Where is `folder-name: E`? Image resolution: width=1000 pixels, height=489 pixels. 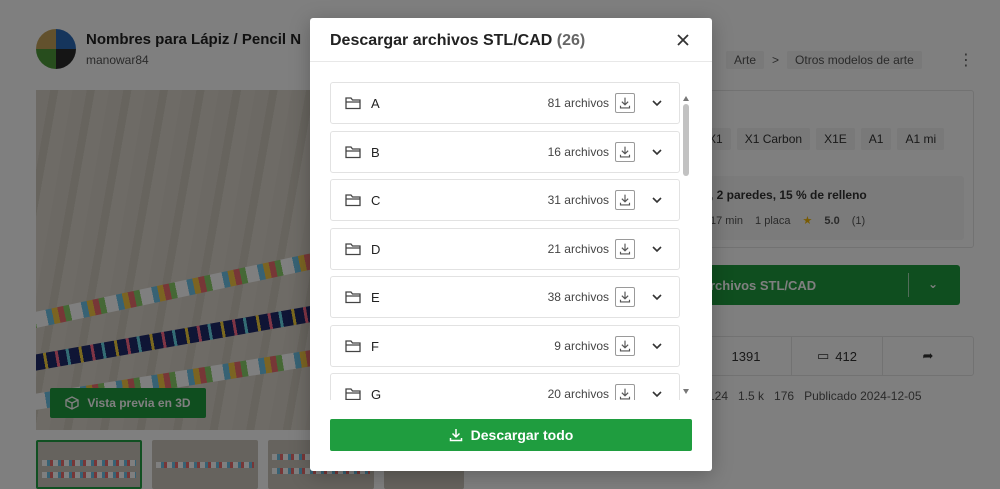 folder-name: E is located at coordinates (375, 297).